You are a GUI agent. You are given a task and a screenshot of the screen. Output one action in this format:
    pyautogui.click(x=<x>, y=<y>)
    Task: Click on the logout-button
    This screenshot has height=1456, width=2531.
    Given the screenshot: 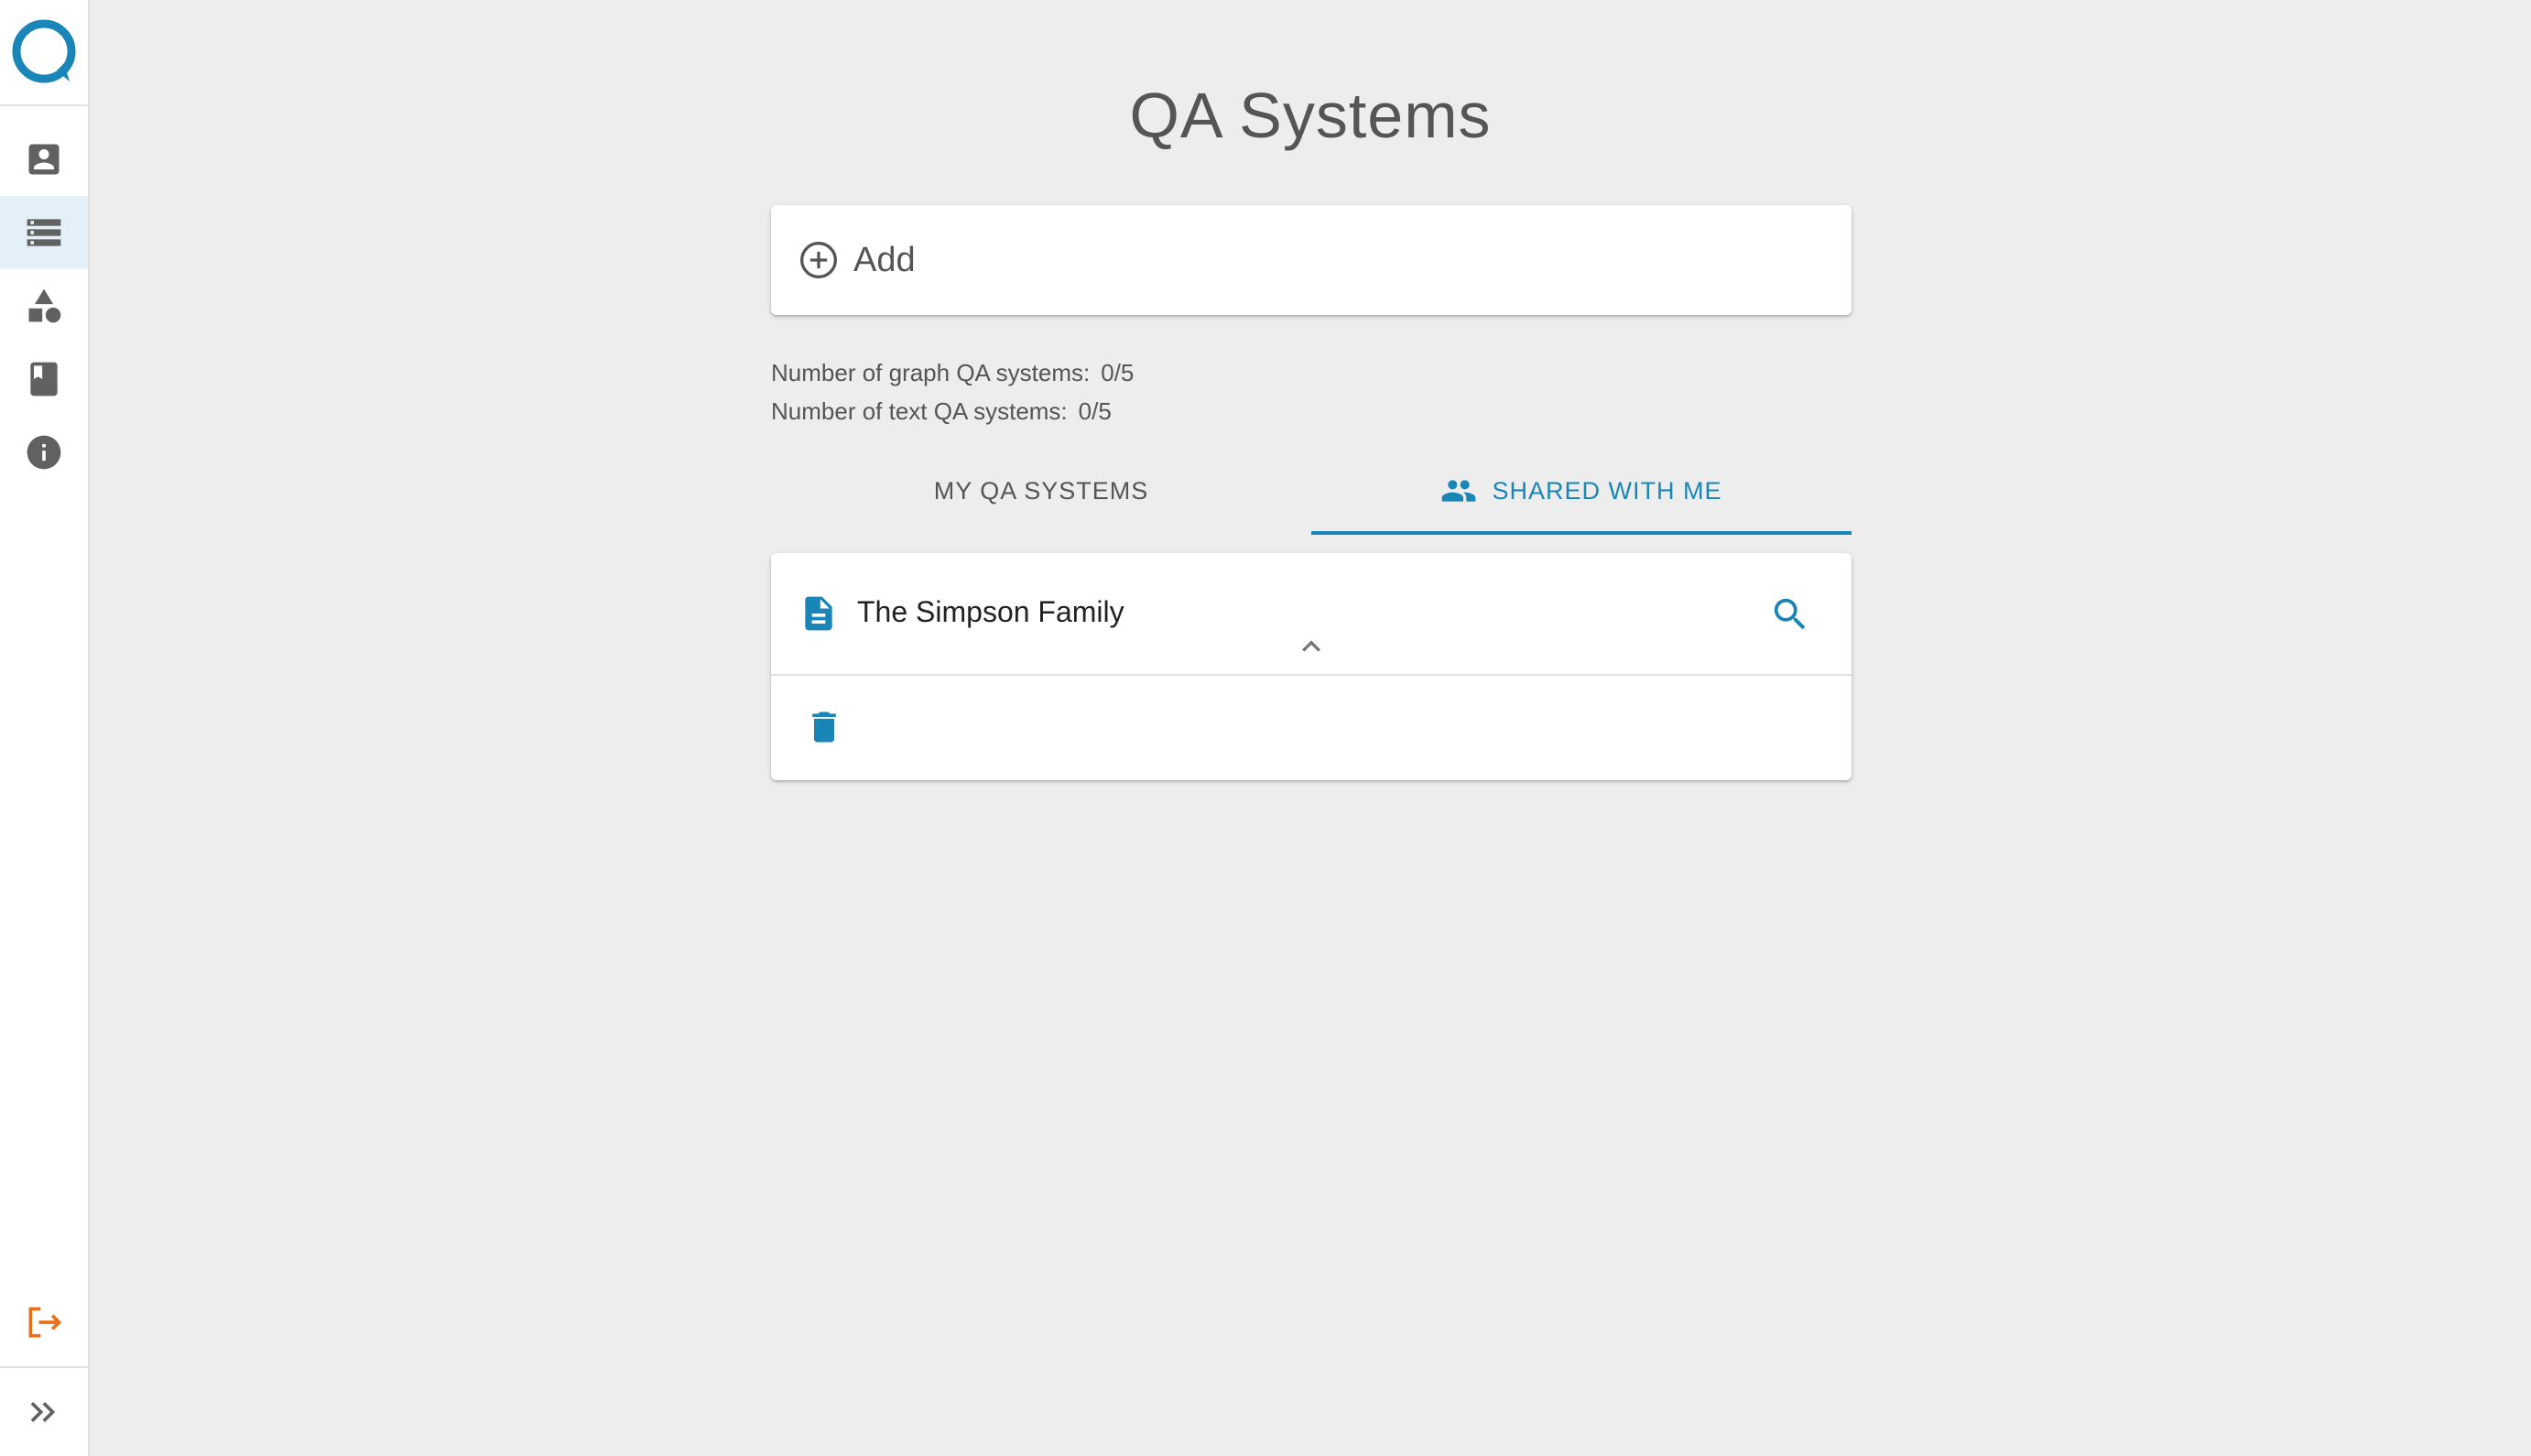 What is the action you would take?
    pyautogui.click(x=44, y=1322)
    